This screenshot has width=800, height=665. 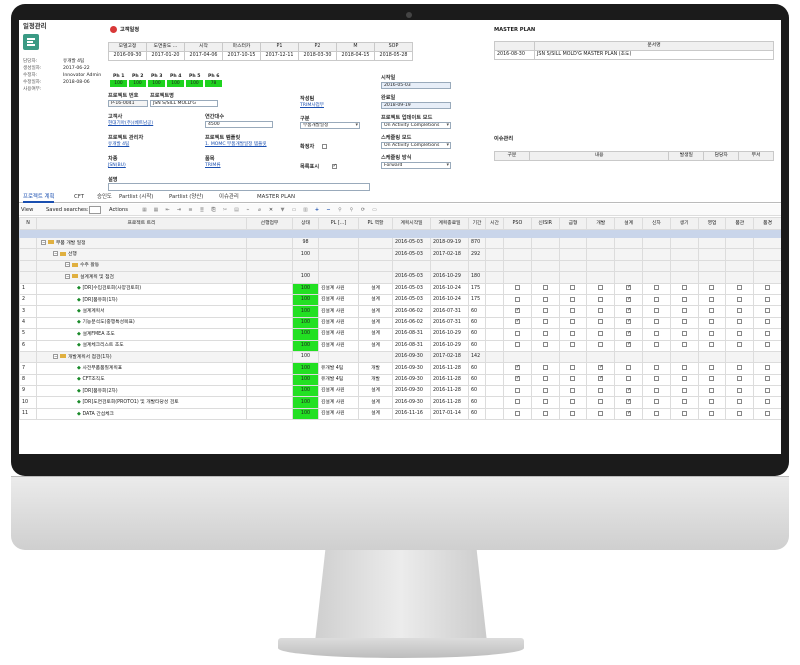 What do you see at coordinates (269, 223) in the screenshot?
I see `grid-col-header: 선행업무` at bounding box center [269, 223].